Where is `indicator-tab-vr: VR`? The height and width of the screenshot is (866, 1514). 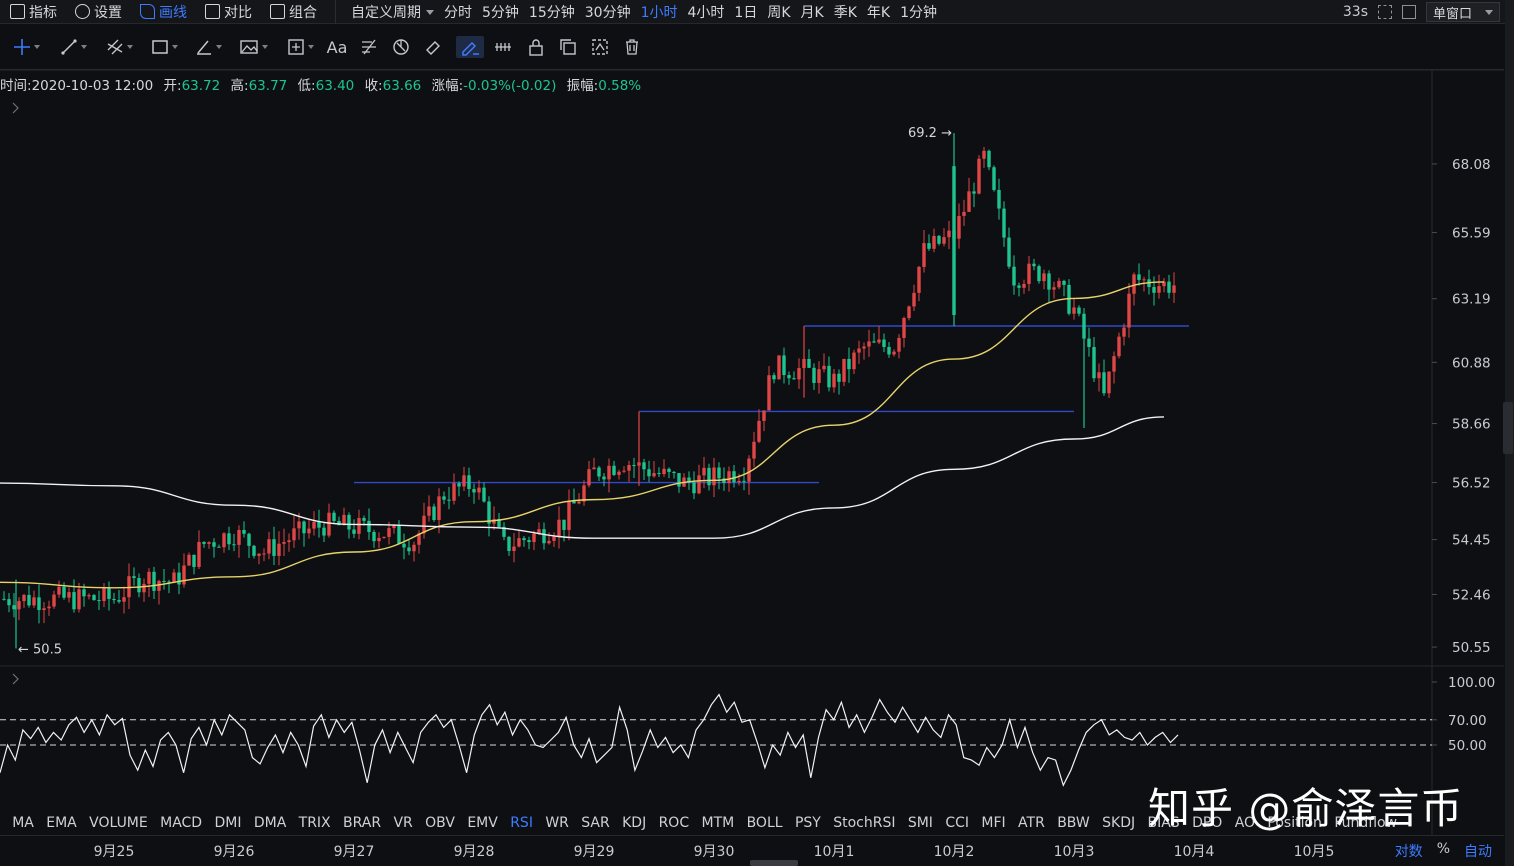
indicator-tab-vr: VR is located at coordinates (403, 823).